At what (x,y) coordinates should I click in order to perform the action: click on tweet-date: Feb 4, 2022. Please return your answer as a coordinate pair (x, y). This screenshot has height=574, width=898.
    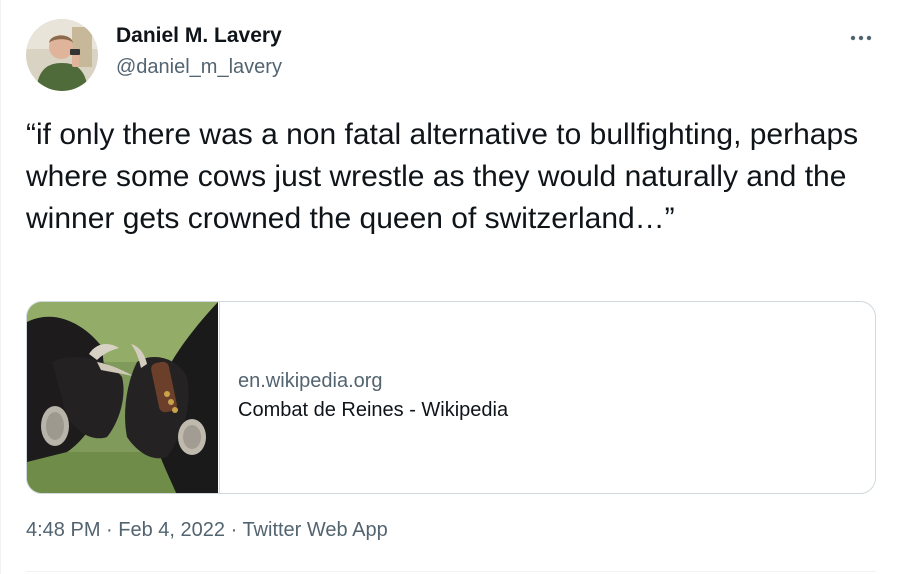
    Looking at the image, I should click on (171, 530).